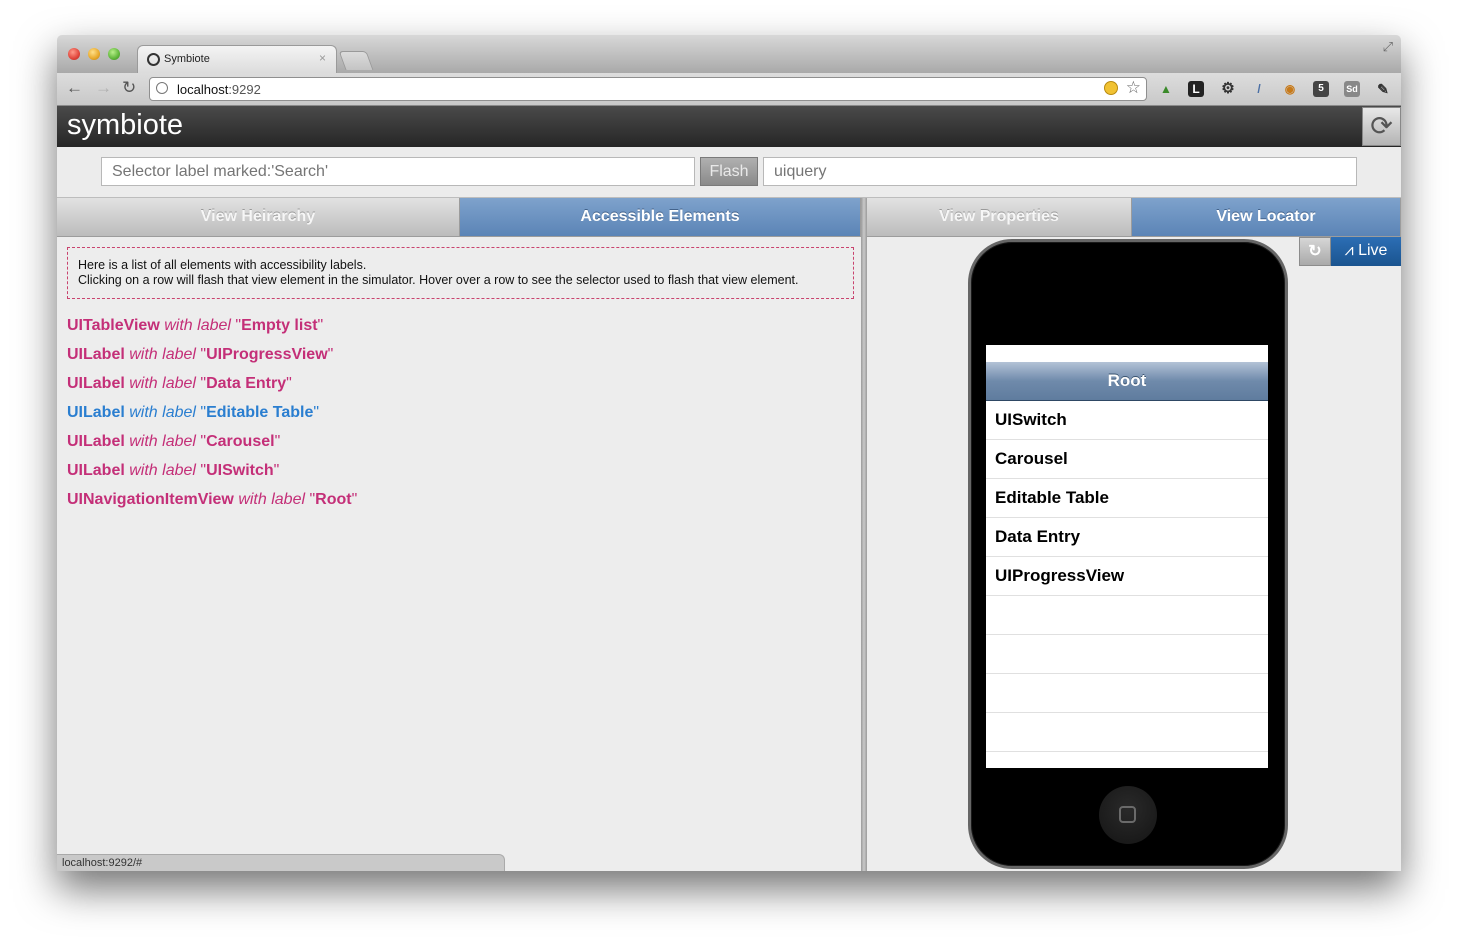 The height and width of the screenshot is (951, 1458). I want to click on element-row: UILabel with label "UISwitch", so click(212, 476).